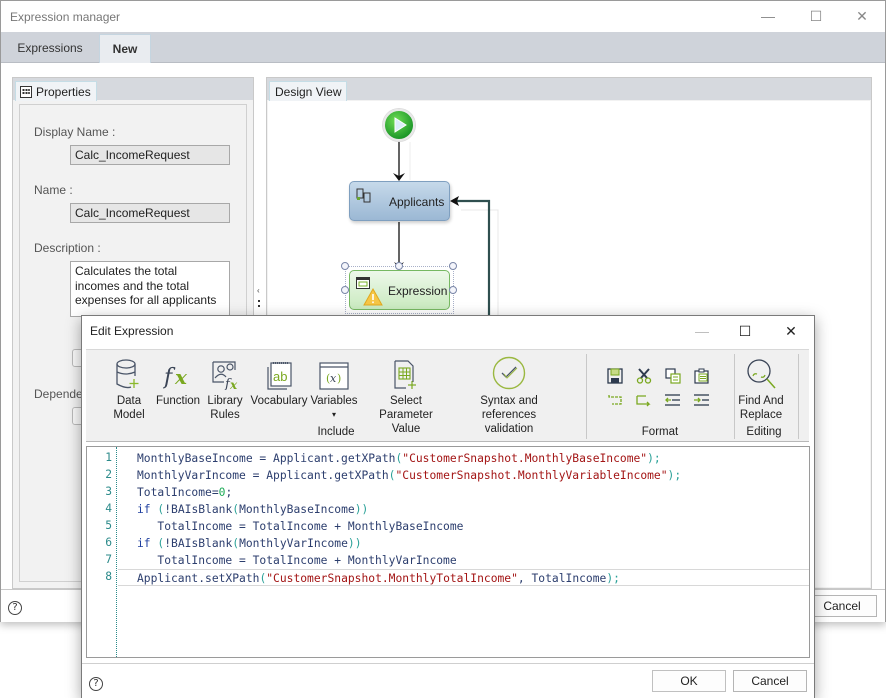 Image resolution: width=886 pixels, height=698 pixels. What do you see at coordinates (129, 401) in the screenshot?
I see `data-model-label-1: Data` at bounding box center [129, 401].